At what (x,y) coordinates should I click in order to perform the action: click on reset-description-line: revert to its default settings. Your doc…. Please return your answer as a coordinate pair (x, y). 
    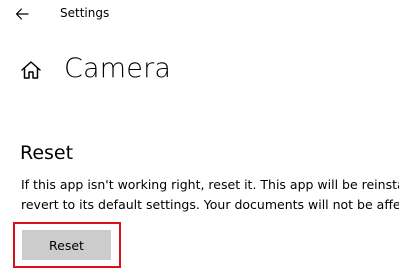
    Looking at the image, I should click on (210, 204).